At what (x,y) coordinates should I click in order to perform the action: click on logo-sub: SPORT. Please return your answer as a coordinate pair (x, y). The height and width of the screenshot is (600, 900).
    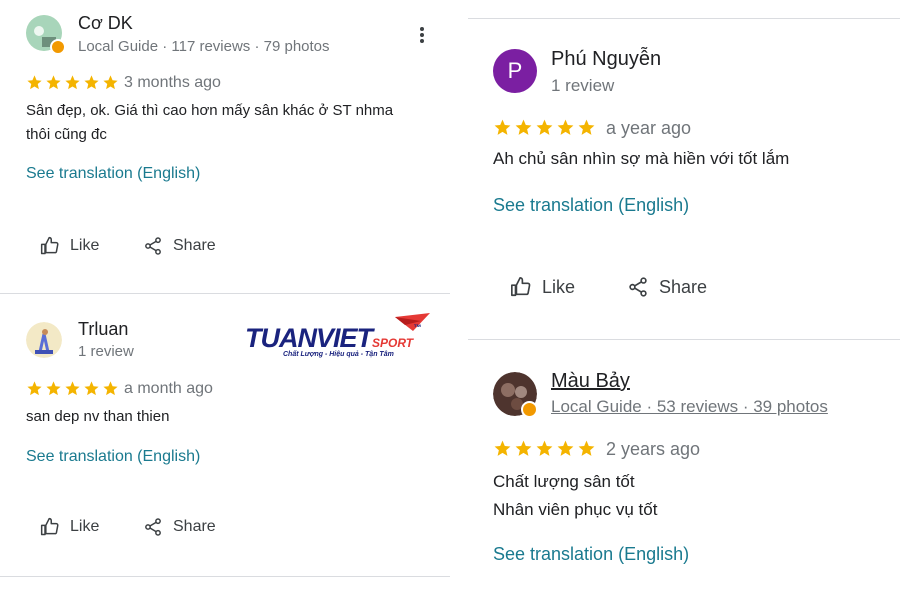
    Looking at the image, I should click on (393, 343).